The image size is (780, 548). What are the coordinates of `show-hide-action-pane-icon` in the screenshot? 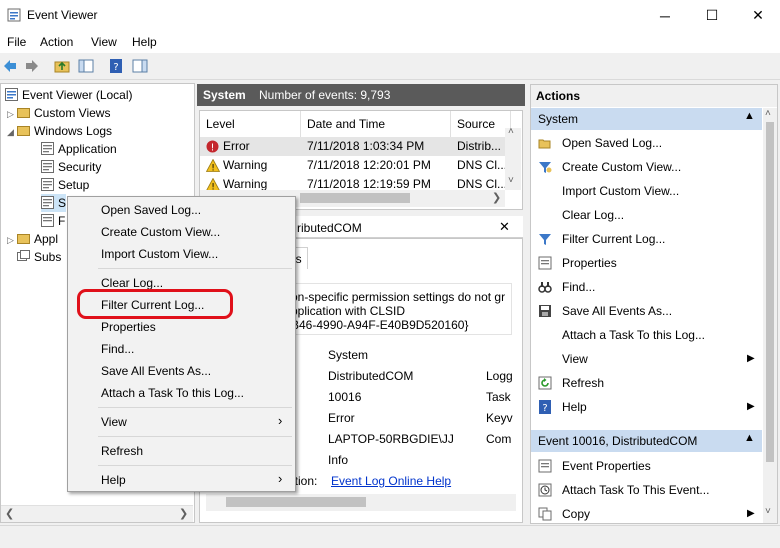 It's located at (140, 66).